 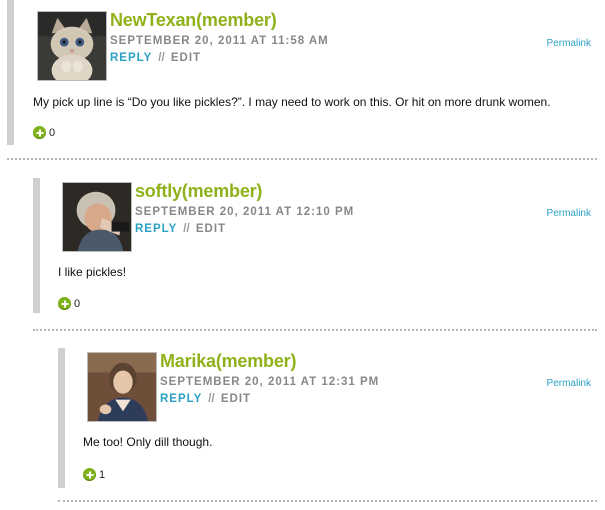 What do you see at coordinates (193, 20) in the screenshot?
I see `comment-author: NewTexan(member)` at bounding box center [193, 20].